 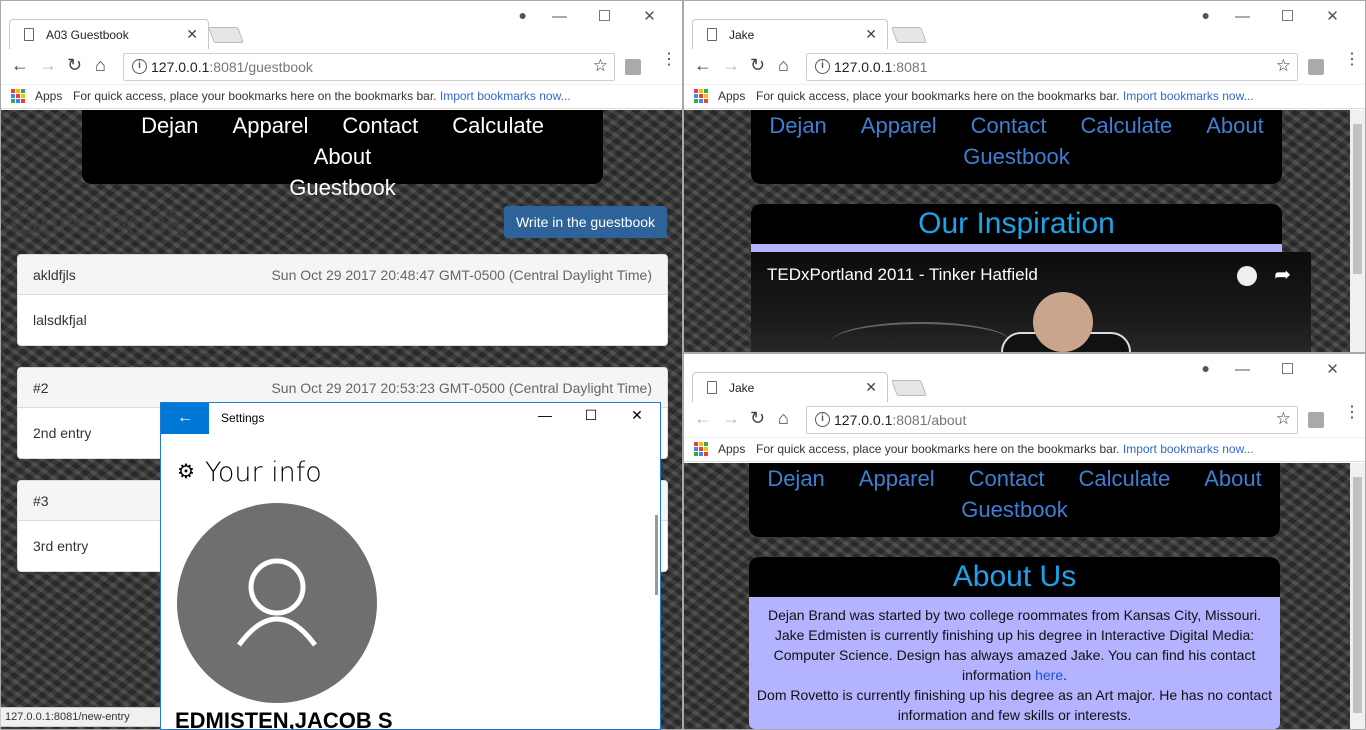 What do you see at coordinates (1052, 420) in the screenshot?
I see `address-bar: i 127.0.0.1:8081/about ☆` at bounding box center [1052, 420].